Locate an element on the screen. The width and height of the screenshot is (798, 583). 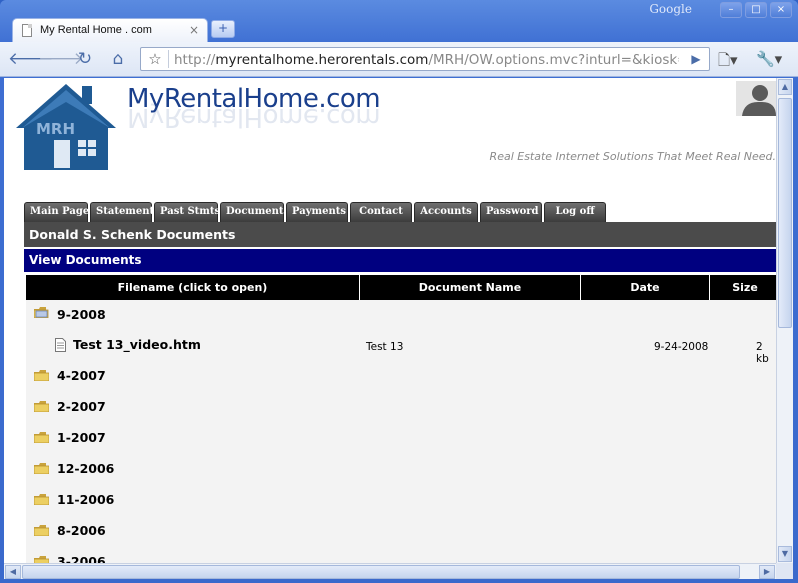
url-host: myrentalhome.herorentals.com is located at coordinates (322, 60).